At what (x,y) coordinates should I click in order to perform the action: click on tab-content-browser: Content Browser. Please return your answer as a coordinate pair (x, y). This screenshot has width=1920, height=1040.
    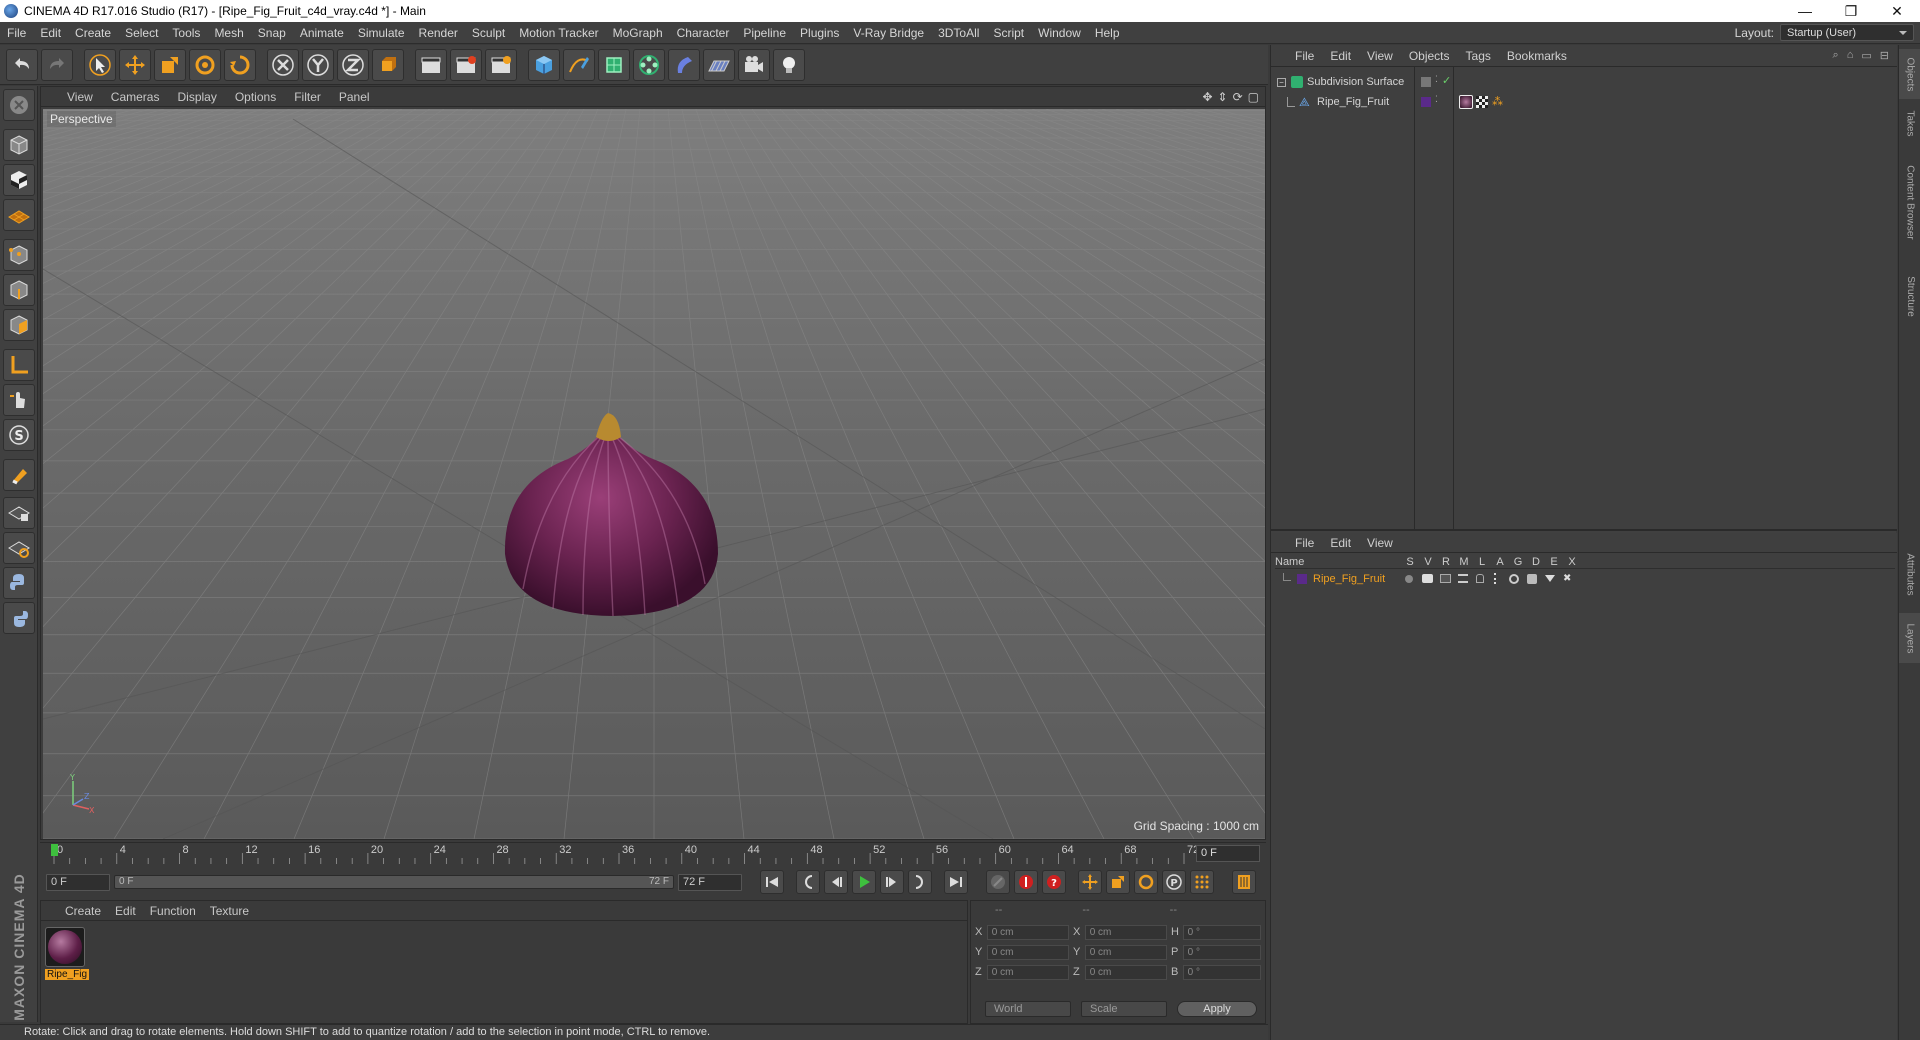
    Looking at the image, I should click on (1909, 202).